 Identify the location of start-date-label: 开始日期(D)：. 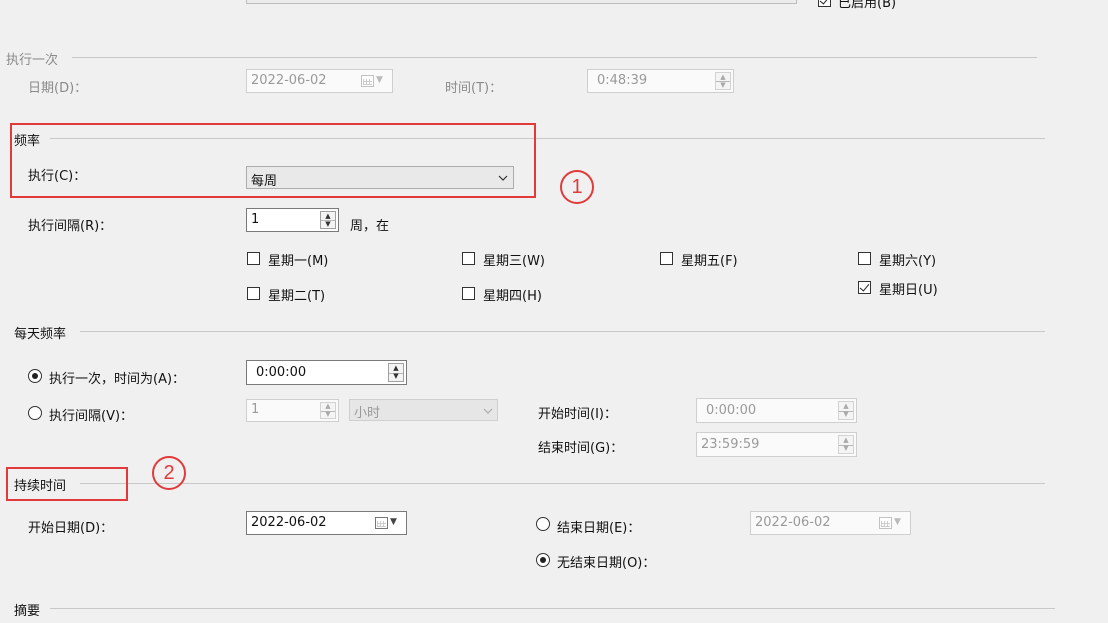
(71, 528).